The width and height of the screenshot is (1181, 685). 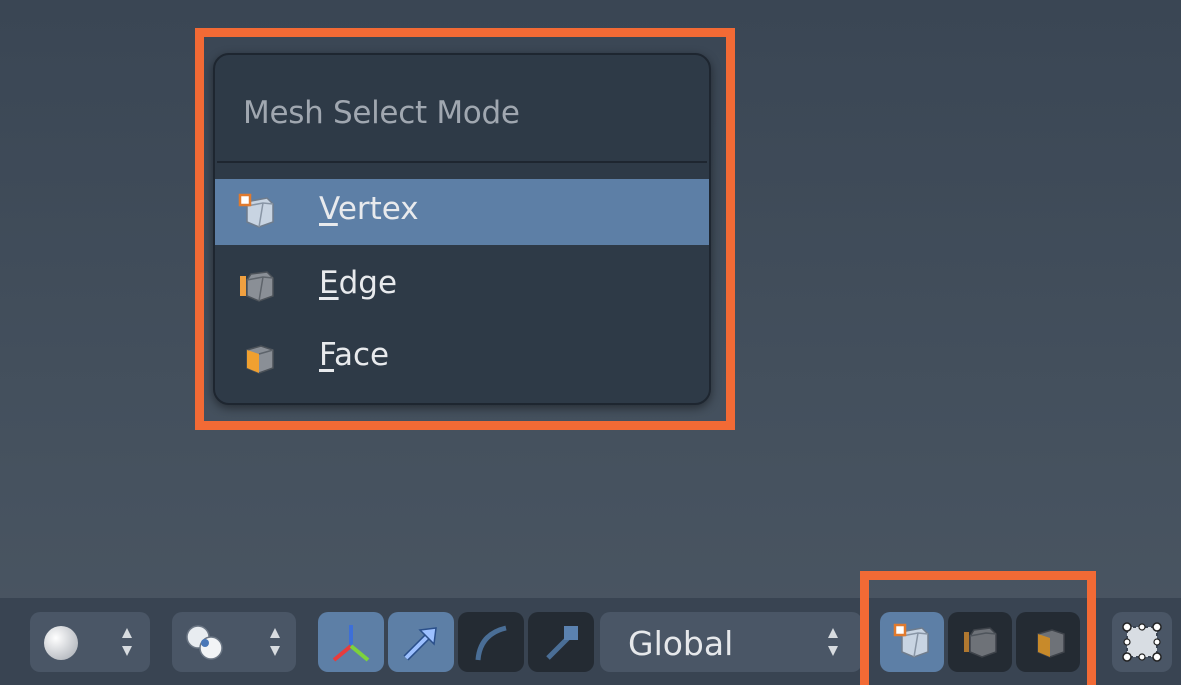 I want to click on manipulator-toggle-button, so click(x=351, y=642).